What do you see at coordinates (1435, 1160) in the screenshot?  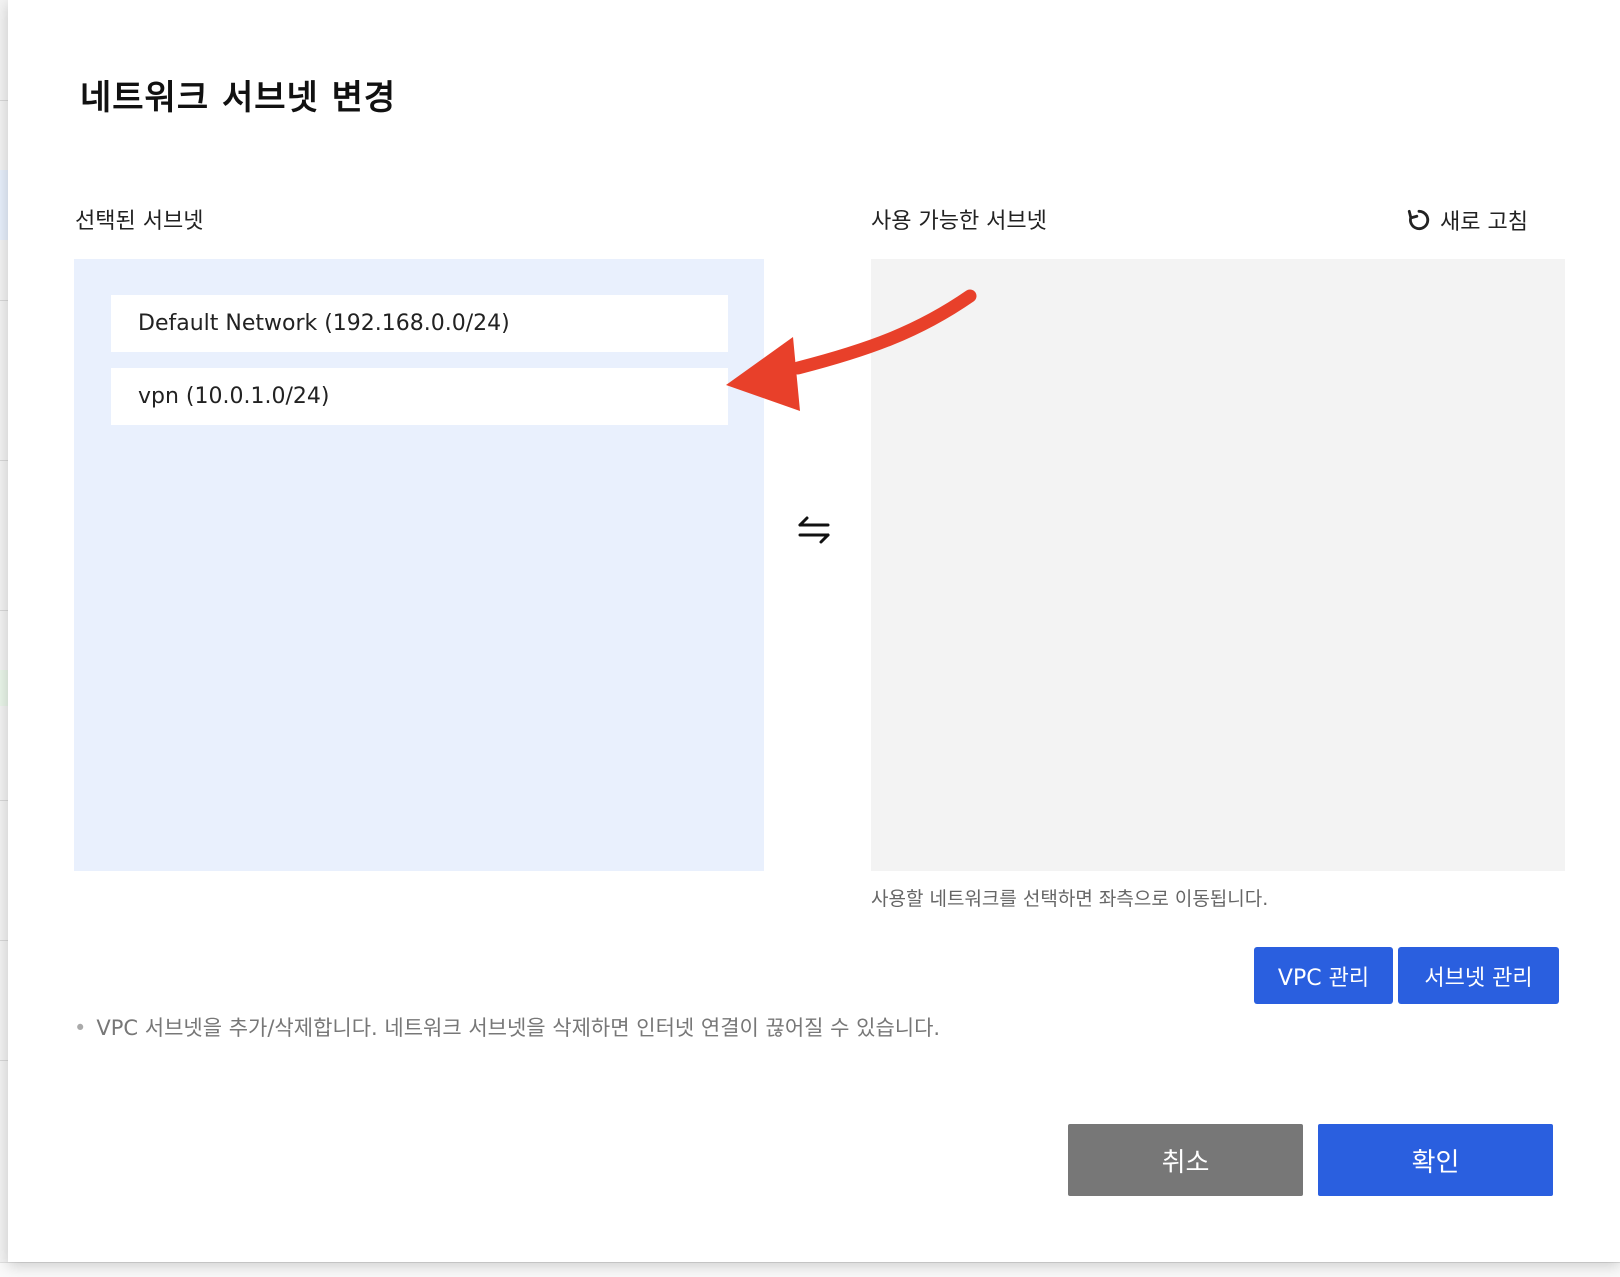 I see `confirm-button: 확인` at bounding box center [1435, 1160].